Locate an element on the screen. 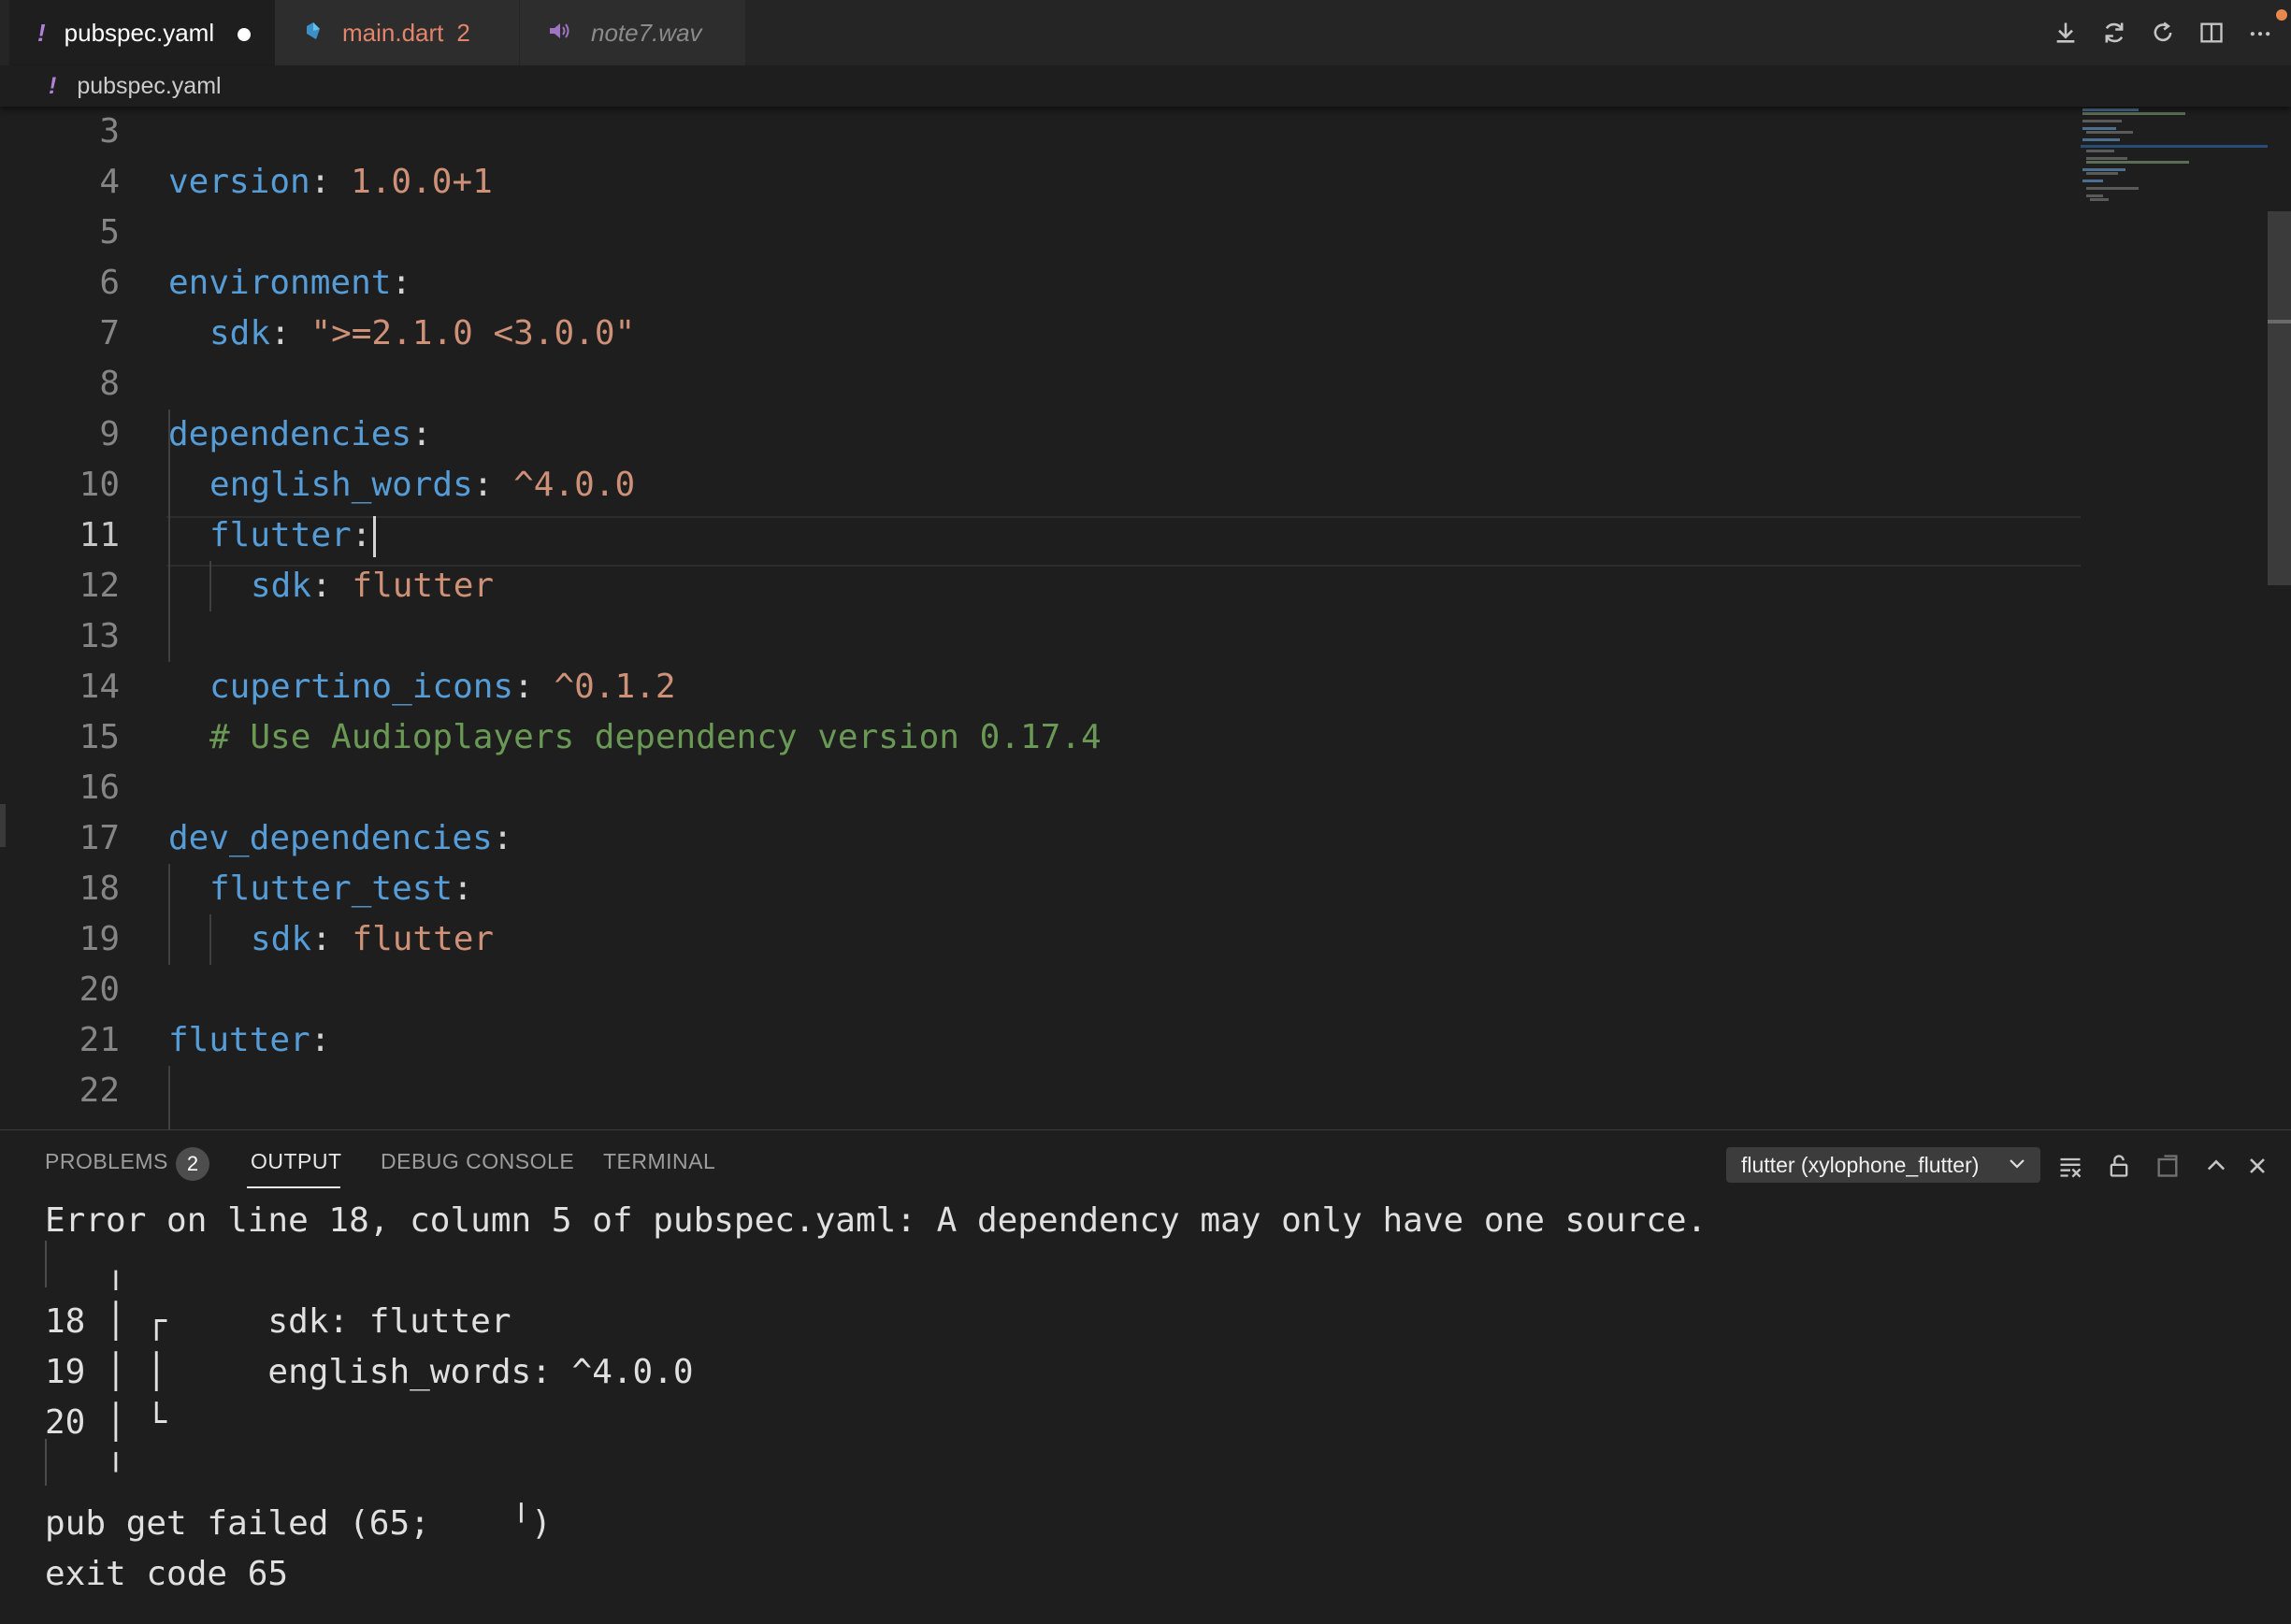  output-channel-label: flutter (xylophone_flutter) is located at coordinates (1861, 1164).